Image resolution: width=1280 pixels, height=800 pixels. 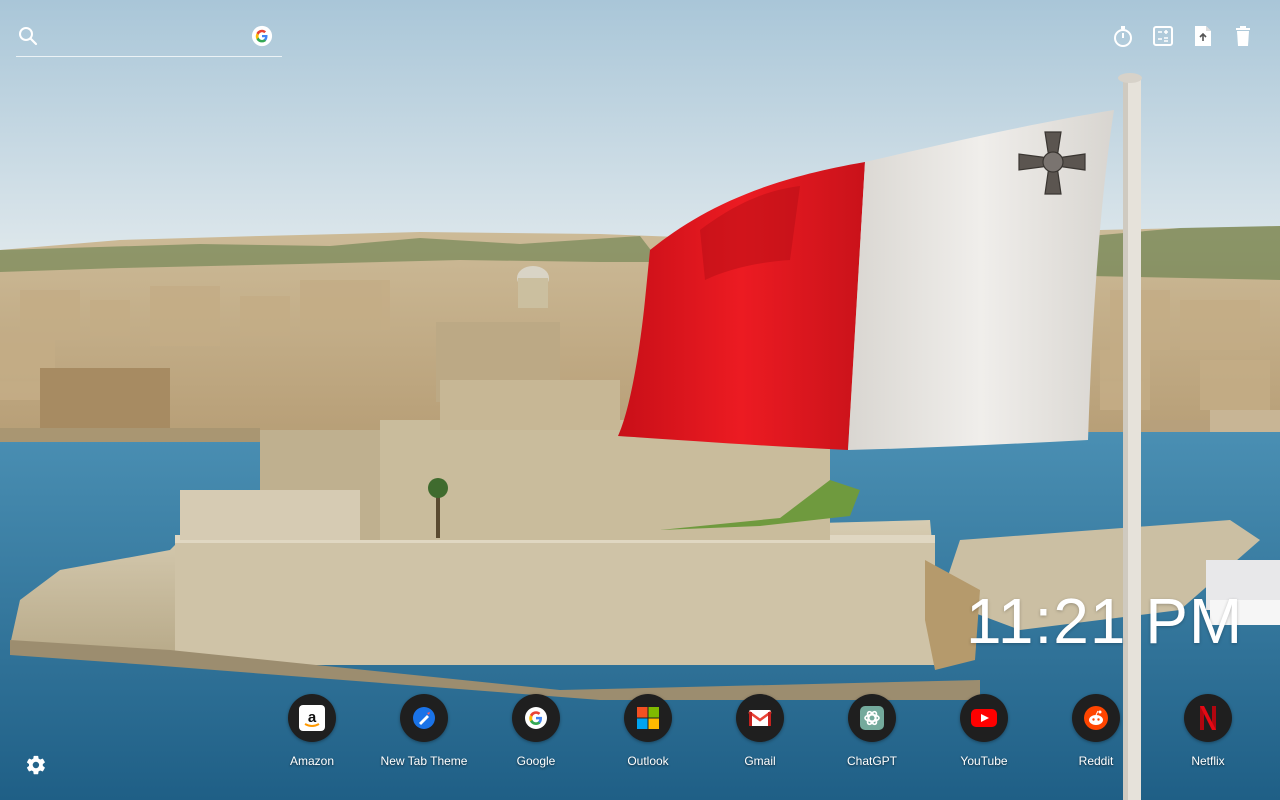 What do you see at coordinates (28, 36) in the screenshot?
I see `search-icon` at bounding box center [28, 36].